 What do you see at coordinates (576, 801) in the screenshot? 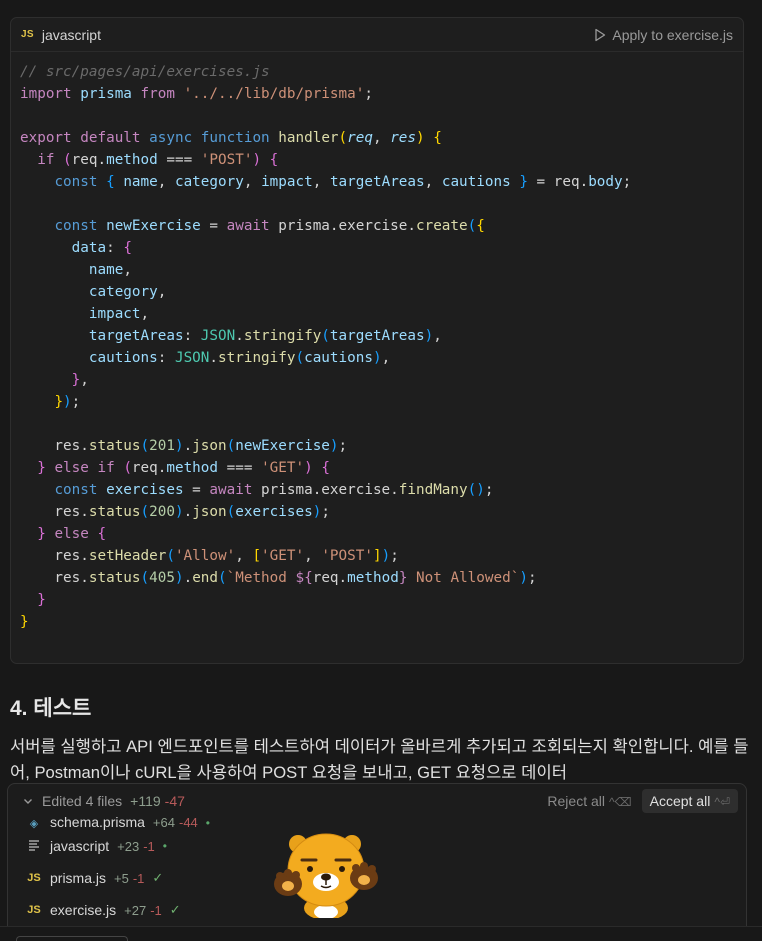
I see `reject-all-label: Reject all` at bounding box center [576, 801].